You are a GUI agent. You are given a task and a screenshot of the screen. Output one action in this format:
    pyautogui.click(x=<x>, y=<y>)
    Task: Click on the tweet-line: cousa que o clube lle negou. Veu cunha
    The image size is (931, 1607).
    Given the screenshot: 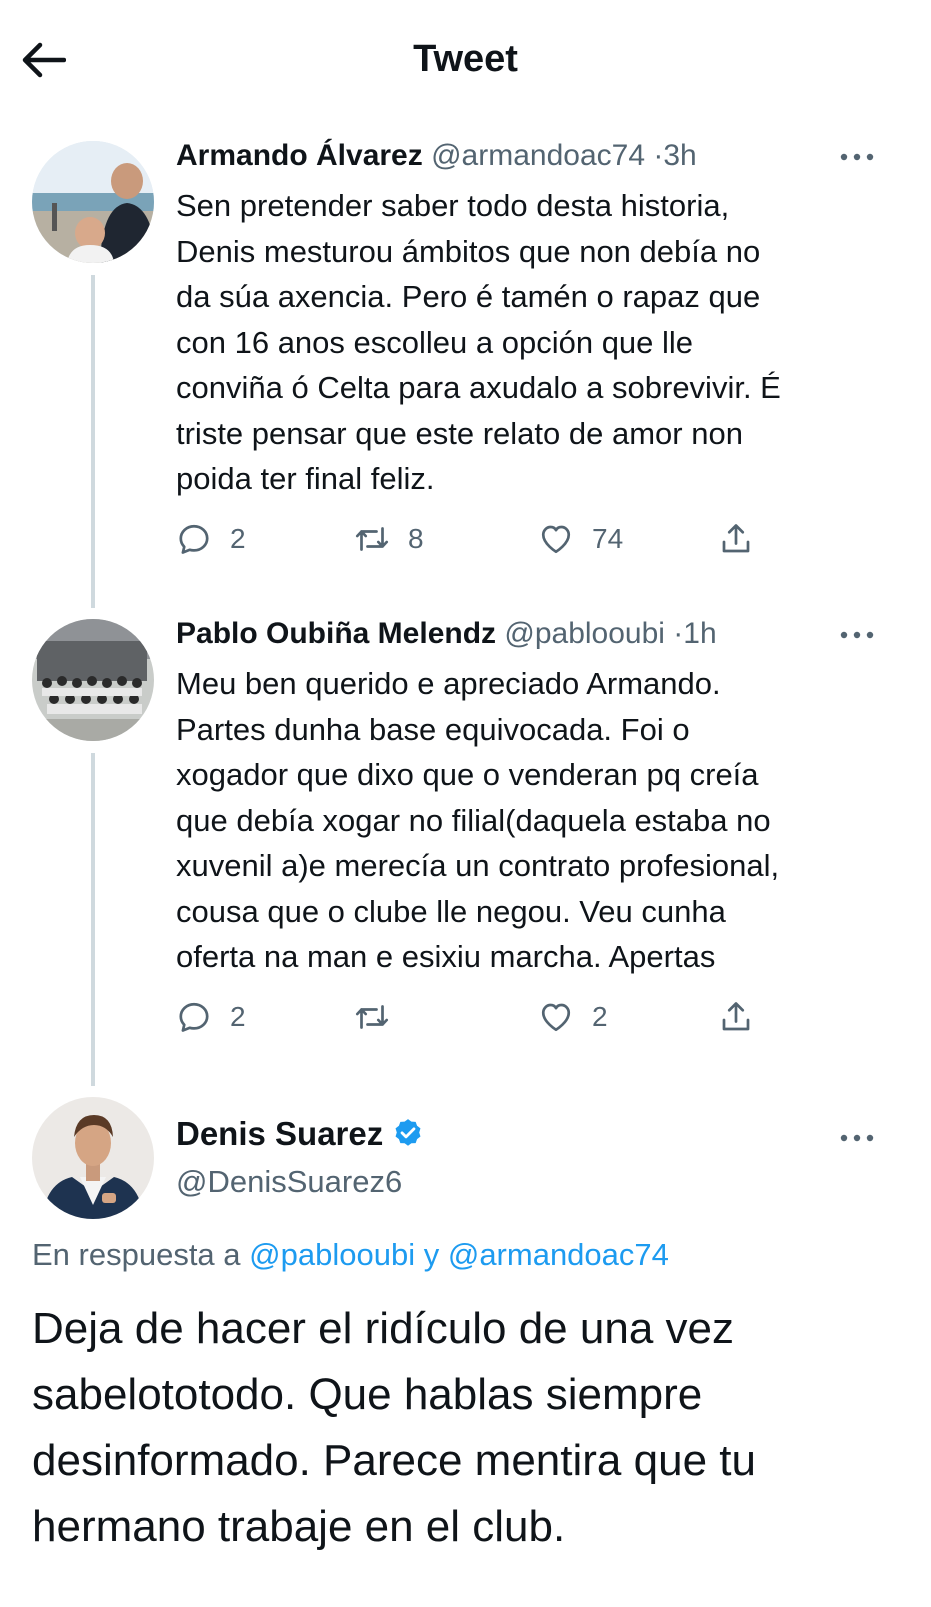 What is the action you would take?
    pyautogui.click(x=451, y=911)
    